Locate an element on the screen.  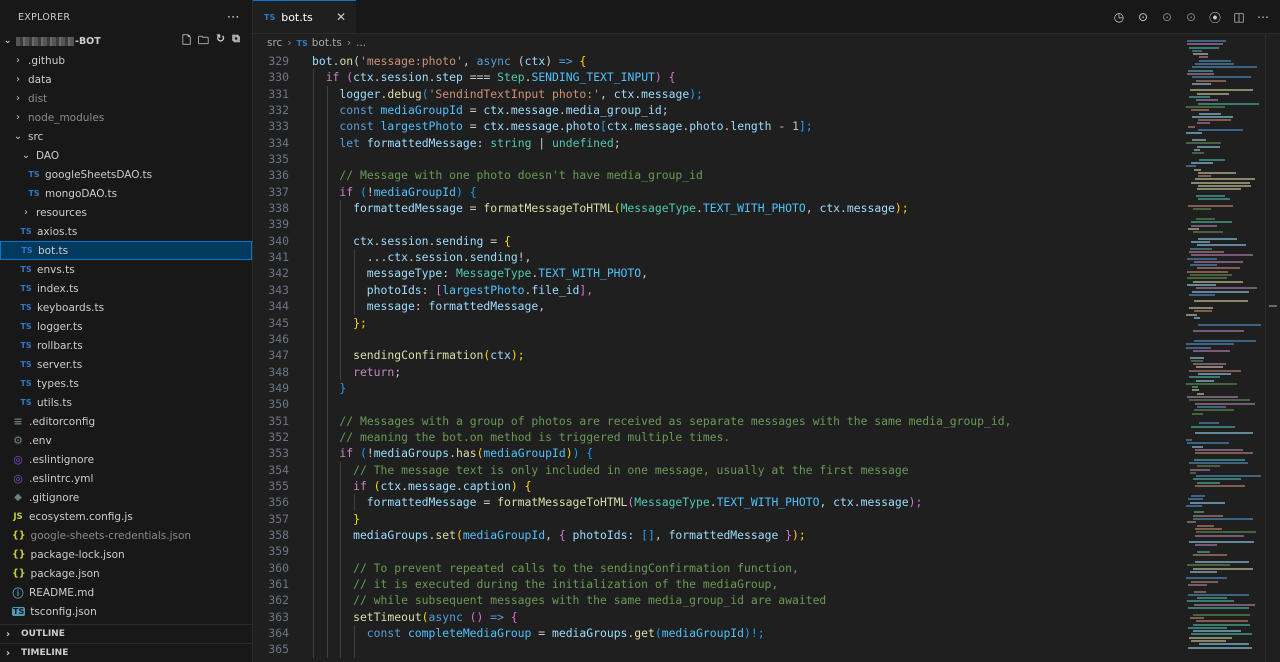
close-icon: ✕ is located at coordinates (341, 17).